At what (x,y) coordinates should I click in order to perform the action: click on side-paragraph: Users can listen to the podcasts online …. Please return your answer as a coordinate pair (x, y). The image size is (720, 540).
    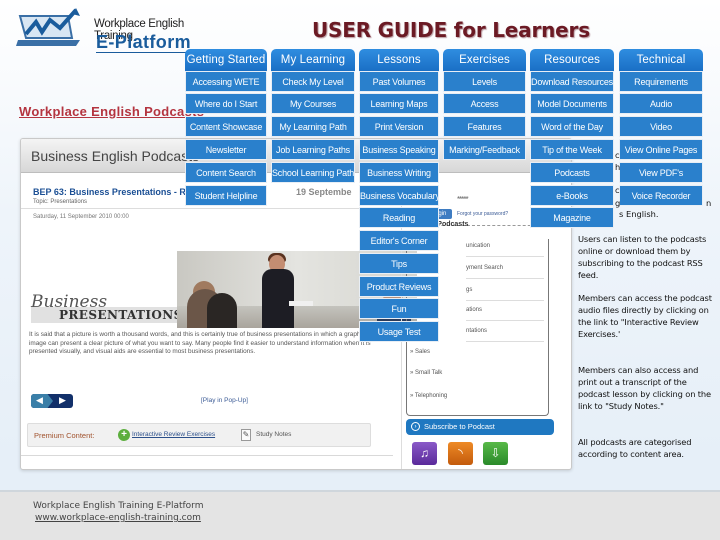
    Looking at the image, I should click on (642, 257).